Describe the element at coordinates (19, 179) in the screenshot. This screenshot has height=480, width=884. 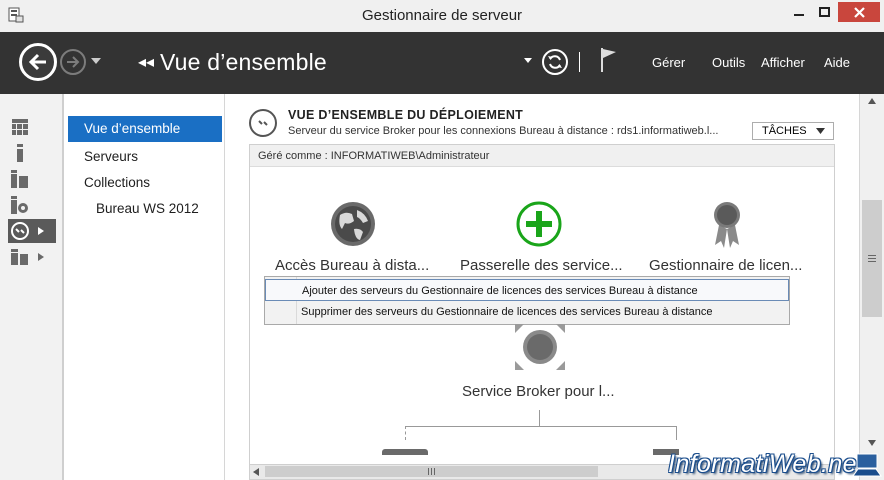
I see `all-servers-icon` at that location.